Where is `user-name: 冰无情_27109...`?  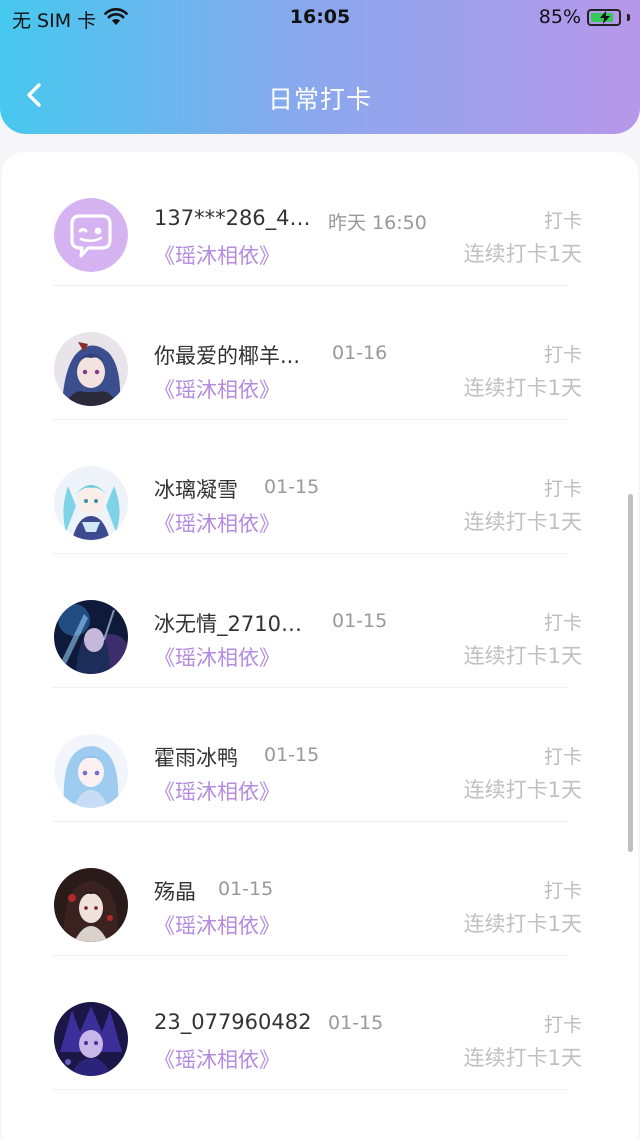
user-name: 冰无情_27109... is located at coordinates (234, 624).